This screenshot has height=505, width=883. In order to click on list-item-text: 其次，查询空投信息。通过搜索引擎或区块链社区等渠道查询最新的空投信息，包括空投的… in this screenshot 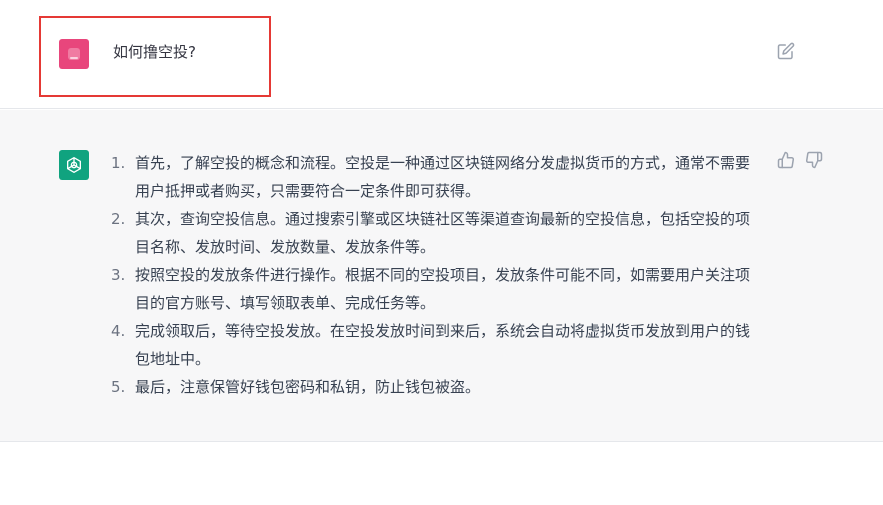, I will do `click(443, 233)`.